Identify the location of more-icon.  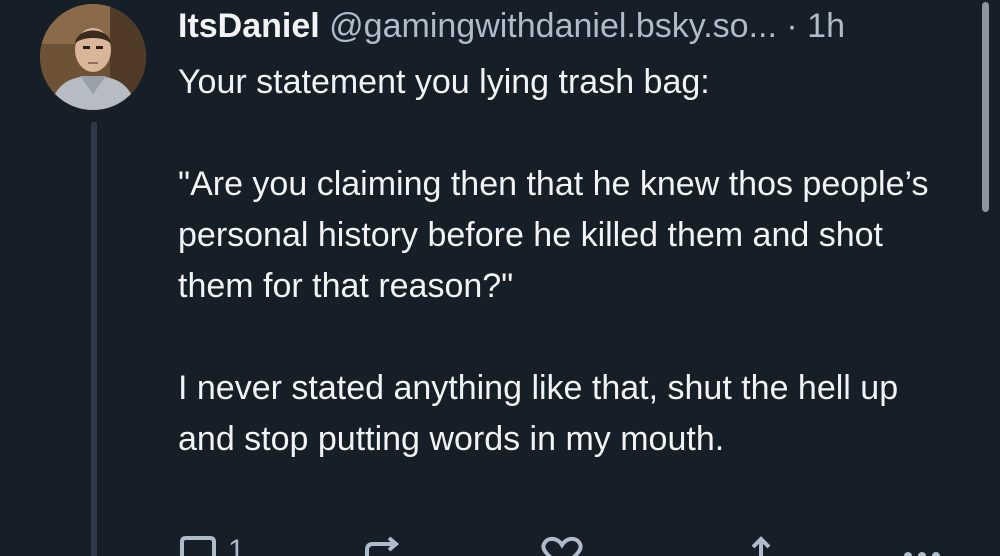
(922, 554).